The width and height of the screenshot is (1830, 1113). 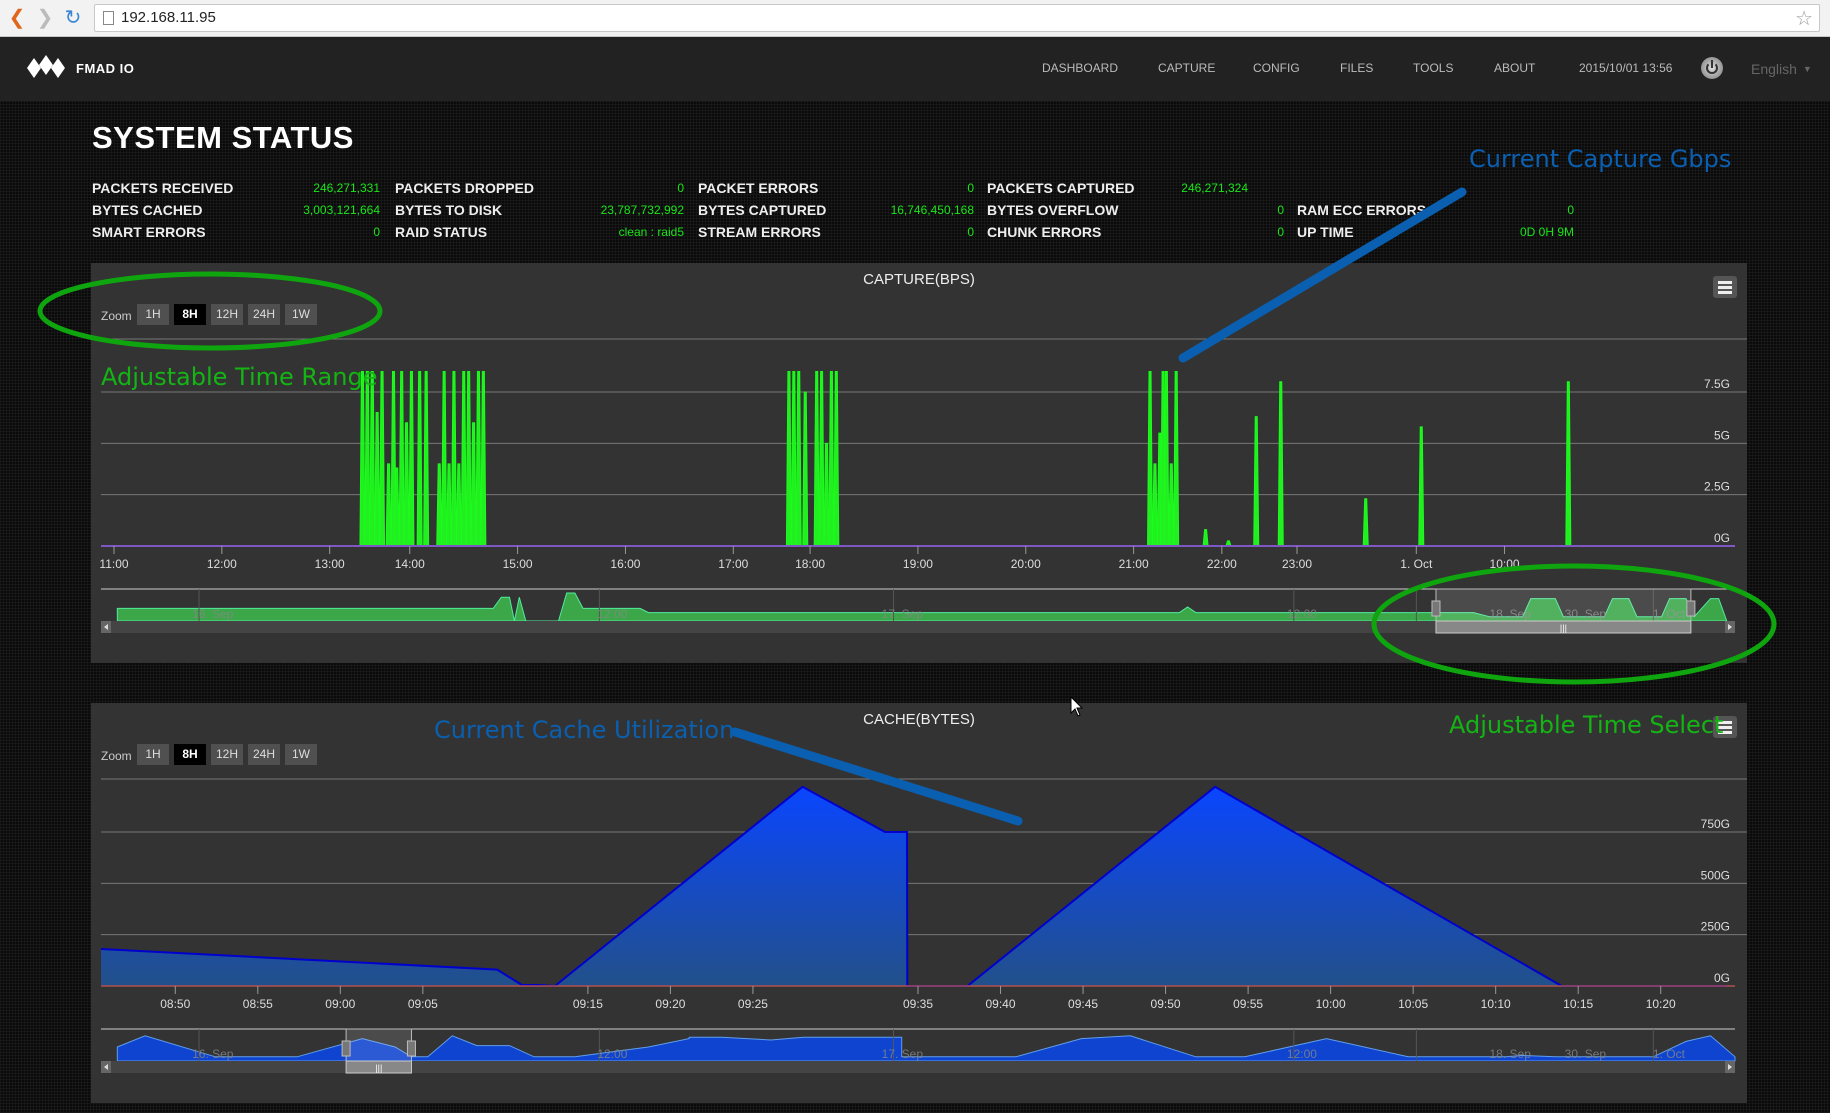 I want to click on brand-logo: FMAD IO, so click(x=80, y=66).